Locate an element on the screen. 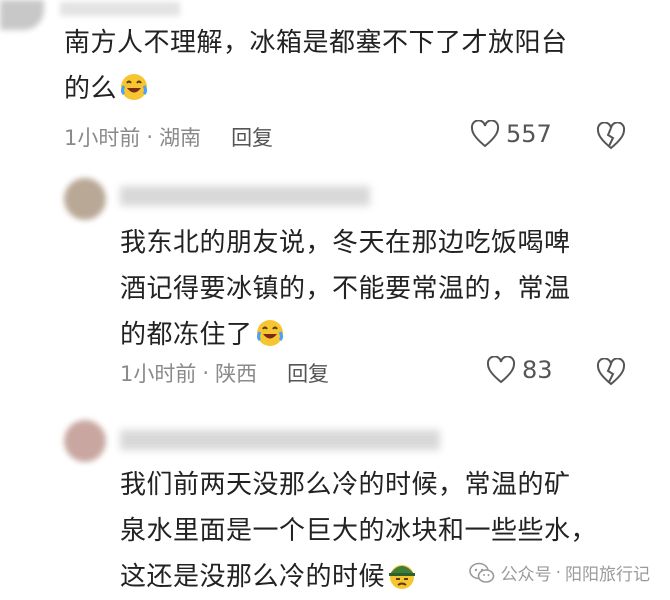 The width and height of the screenshot is (670, 600). comment-1-text: 南方人不理解，冰箱是都塞不下了才放阳台 的么 is located at coordinates (316, 66).